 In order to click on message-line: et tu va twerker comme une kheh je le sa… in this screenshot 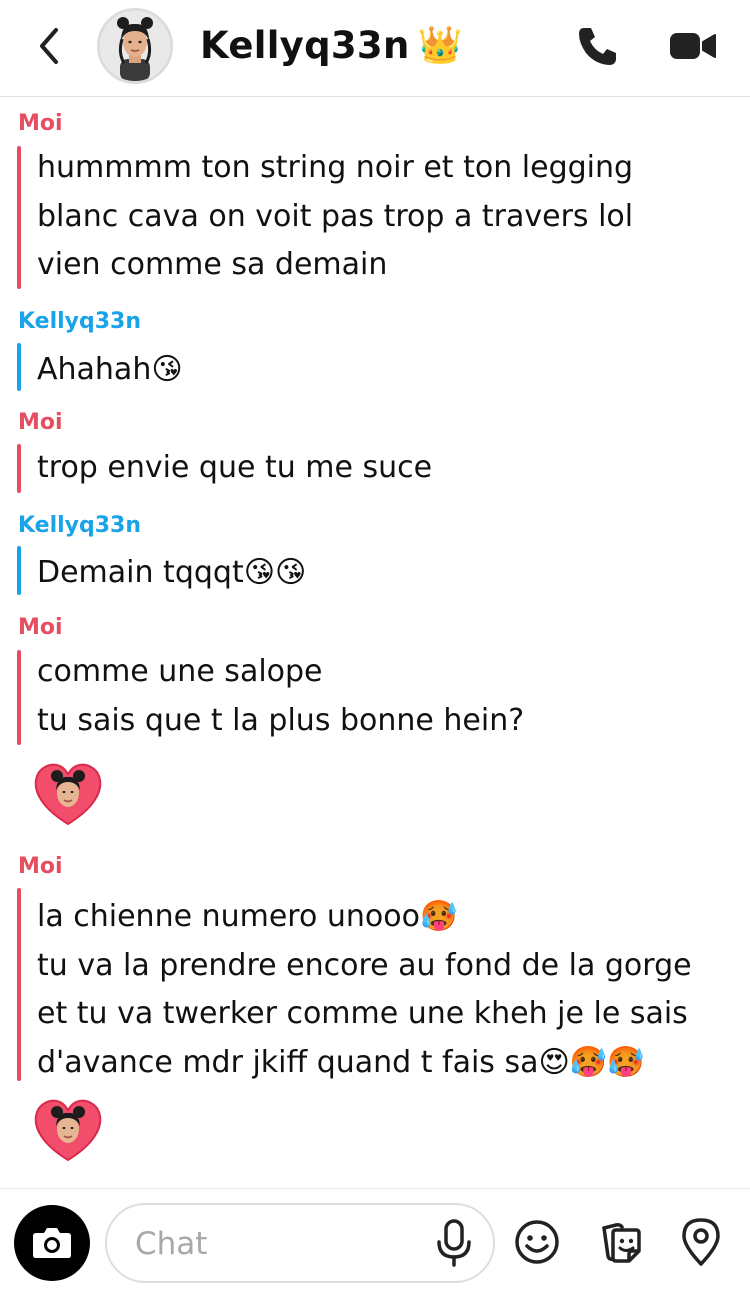, I will do `click(362, 1013)`.